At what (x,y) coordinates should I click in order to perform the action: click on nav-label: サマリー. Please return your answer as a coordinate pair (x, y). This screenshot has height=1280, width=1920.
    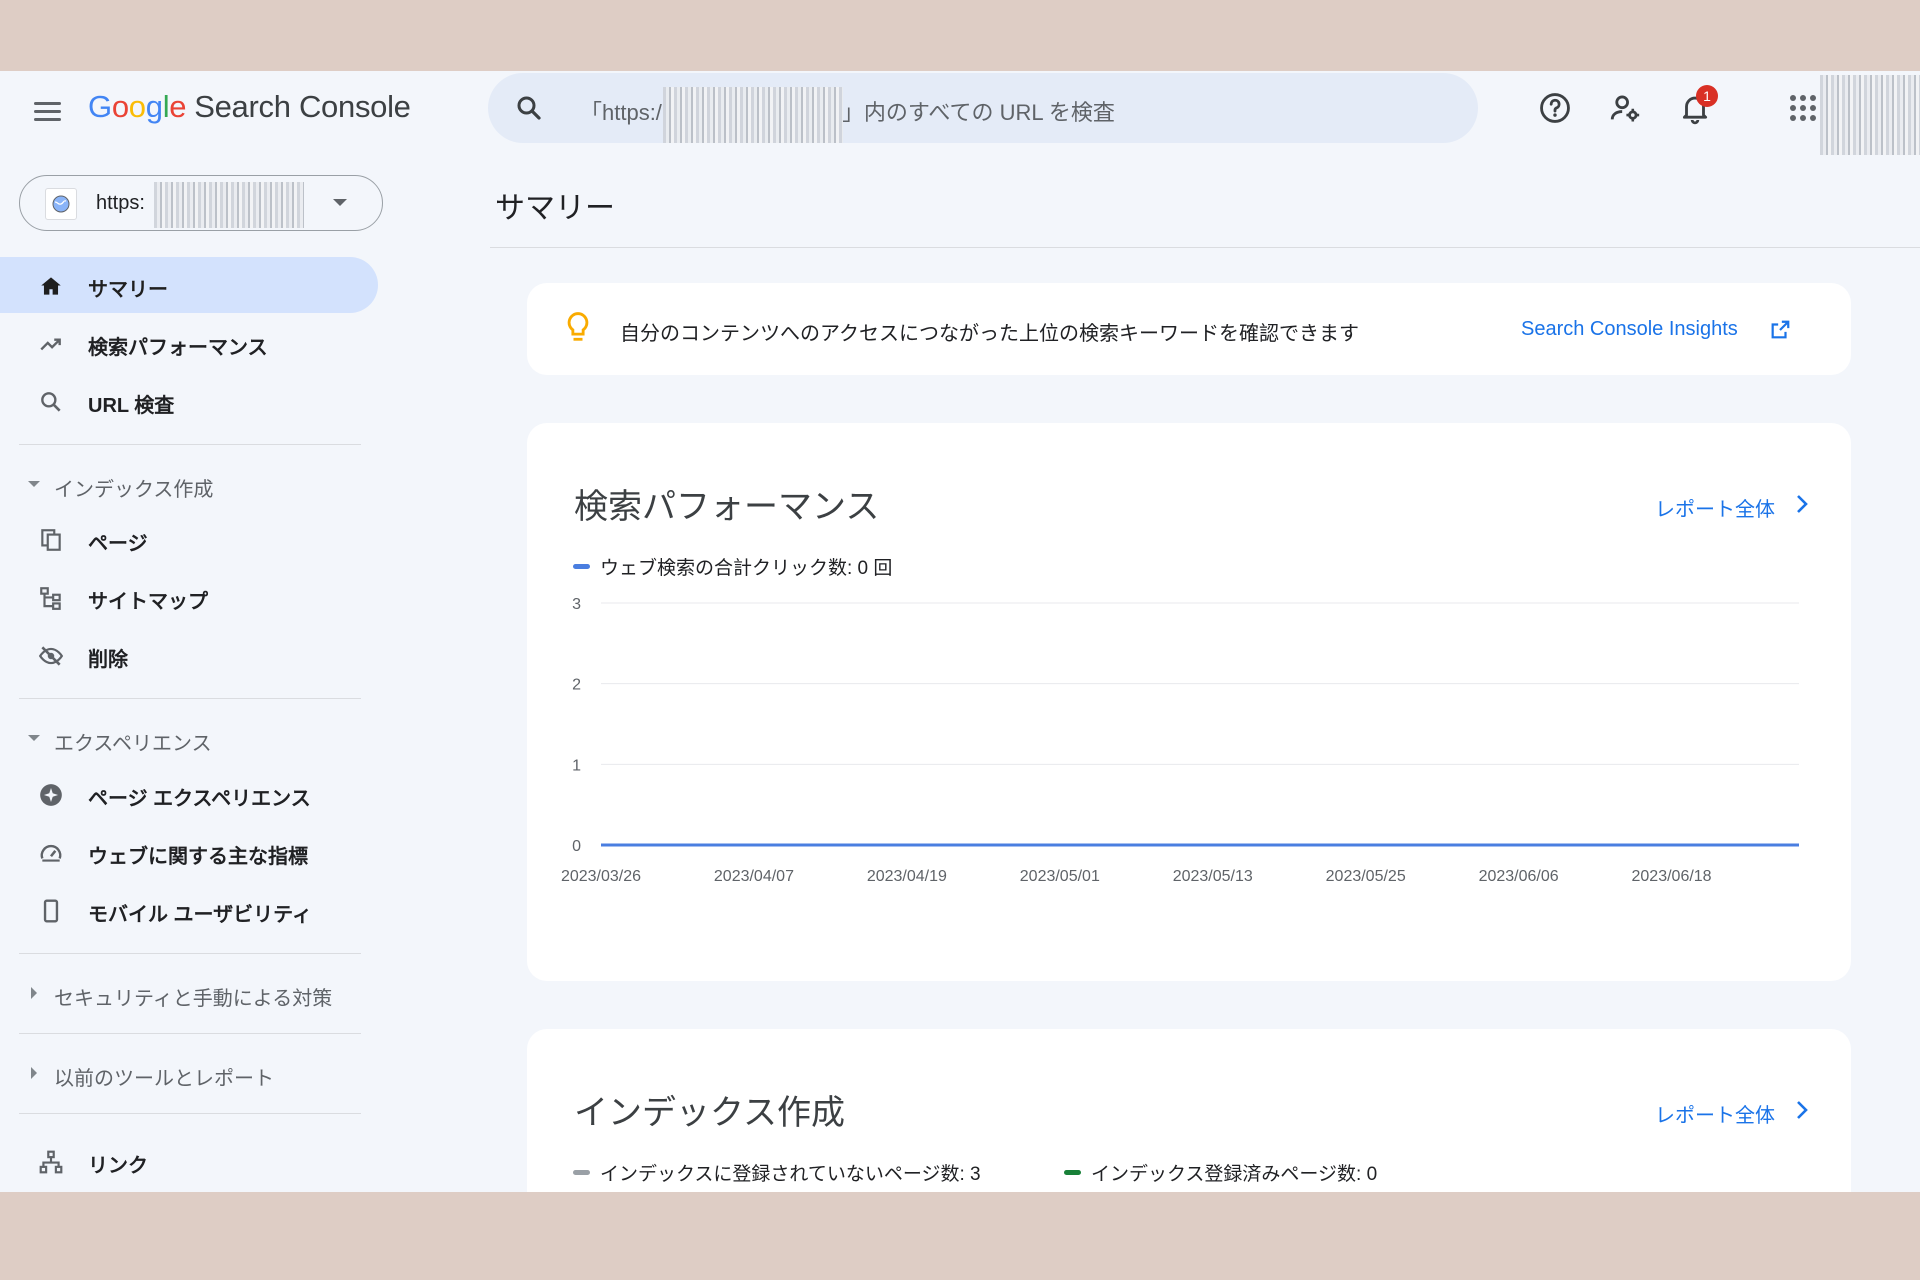
    Looking at the image, I should click on (128, 290).